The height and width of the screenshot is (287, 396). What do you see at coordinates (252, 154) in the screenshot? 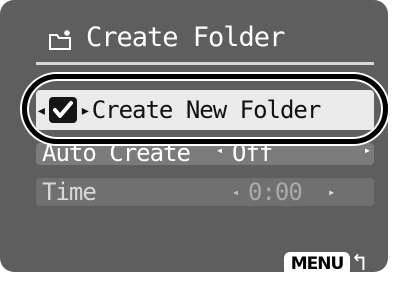
I see `setting-value: Off` at bounding box center [252, 154].